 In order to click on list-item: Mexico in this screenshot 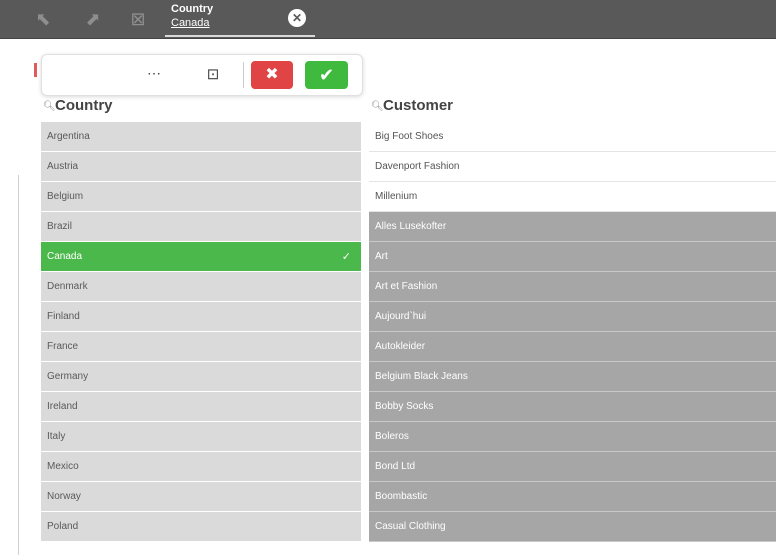, I will do `click(201, 467)`.